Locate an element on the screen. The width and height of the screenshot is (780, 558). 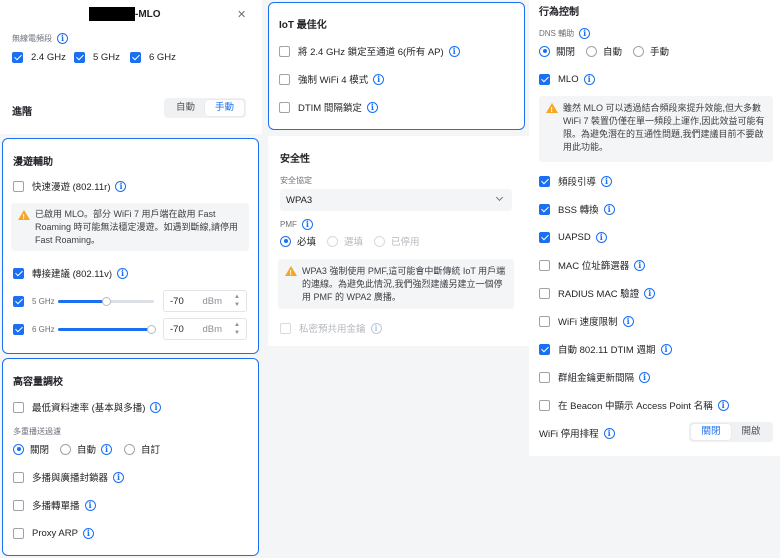
iot-dtim-checkbox is located at coordinates (284, 107).